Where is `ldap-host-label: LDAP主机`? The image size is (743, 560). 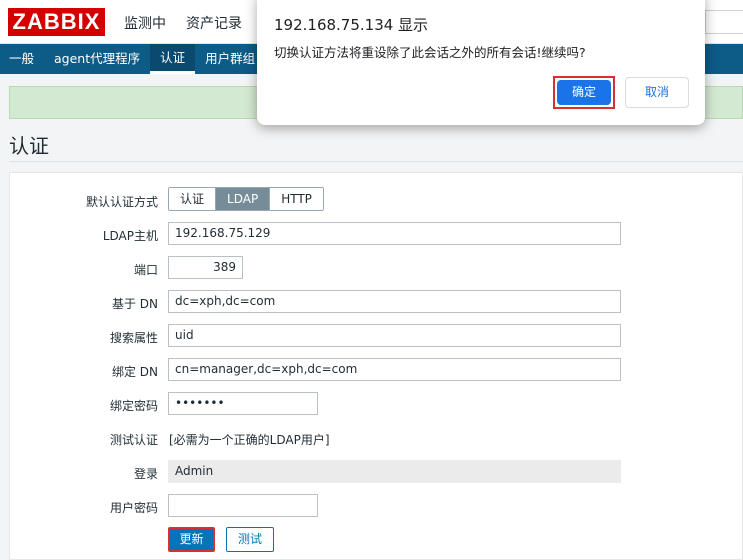 ldap-host-label: LDAP主机 is located at coordinates (130, 236).